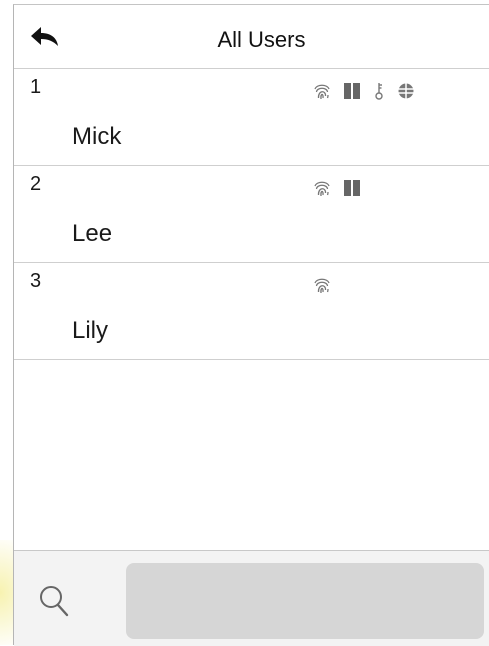 The height and width of the screenshot is (646, 489). I want to click on face-icon, so click(406, 91).